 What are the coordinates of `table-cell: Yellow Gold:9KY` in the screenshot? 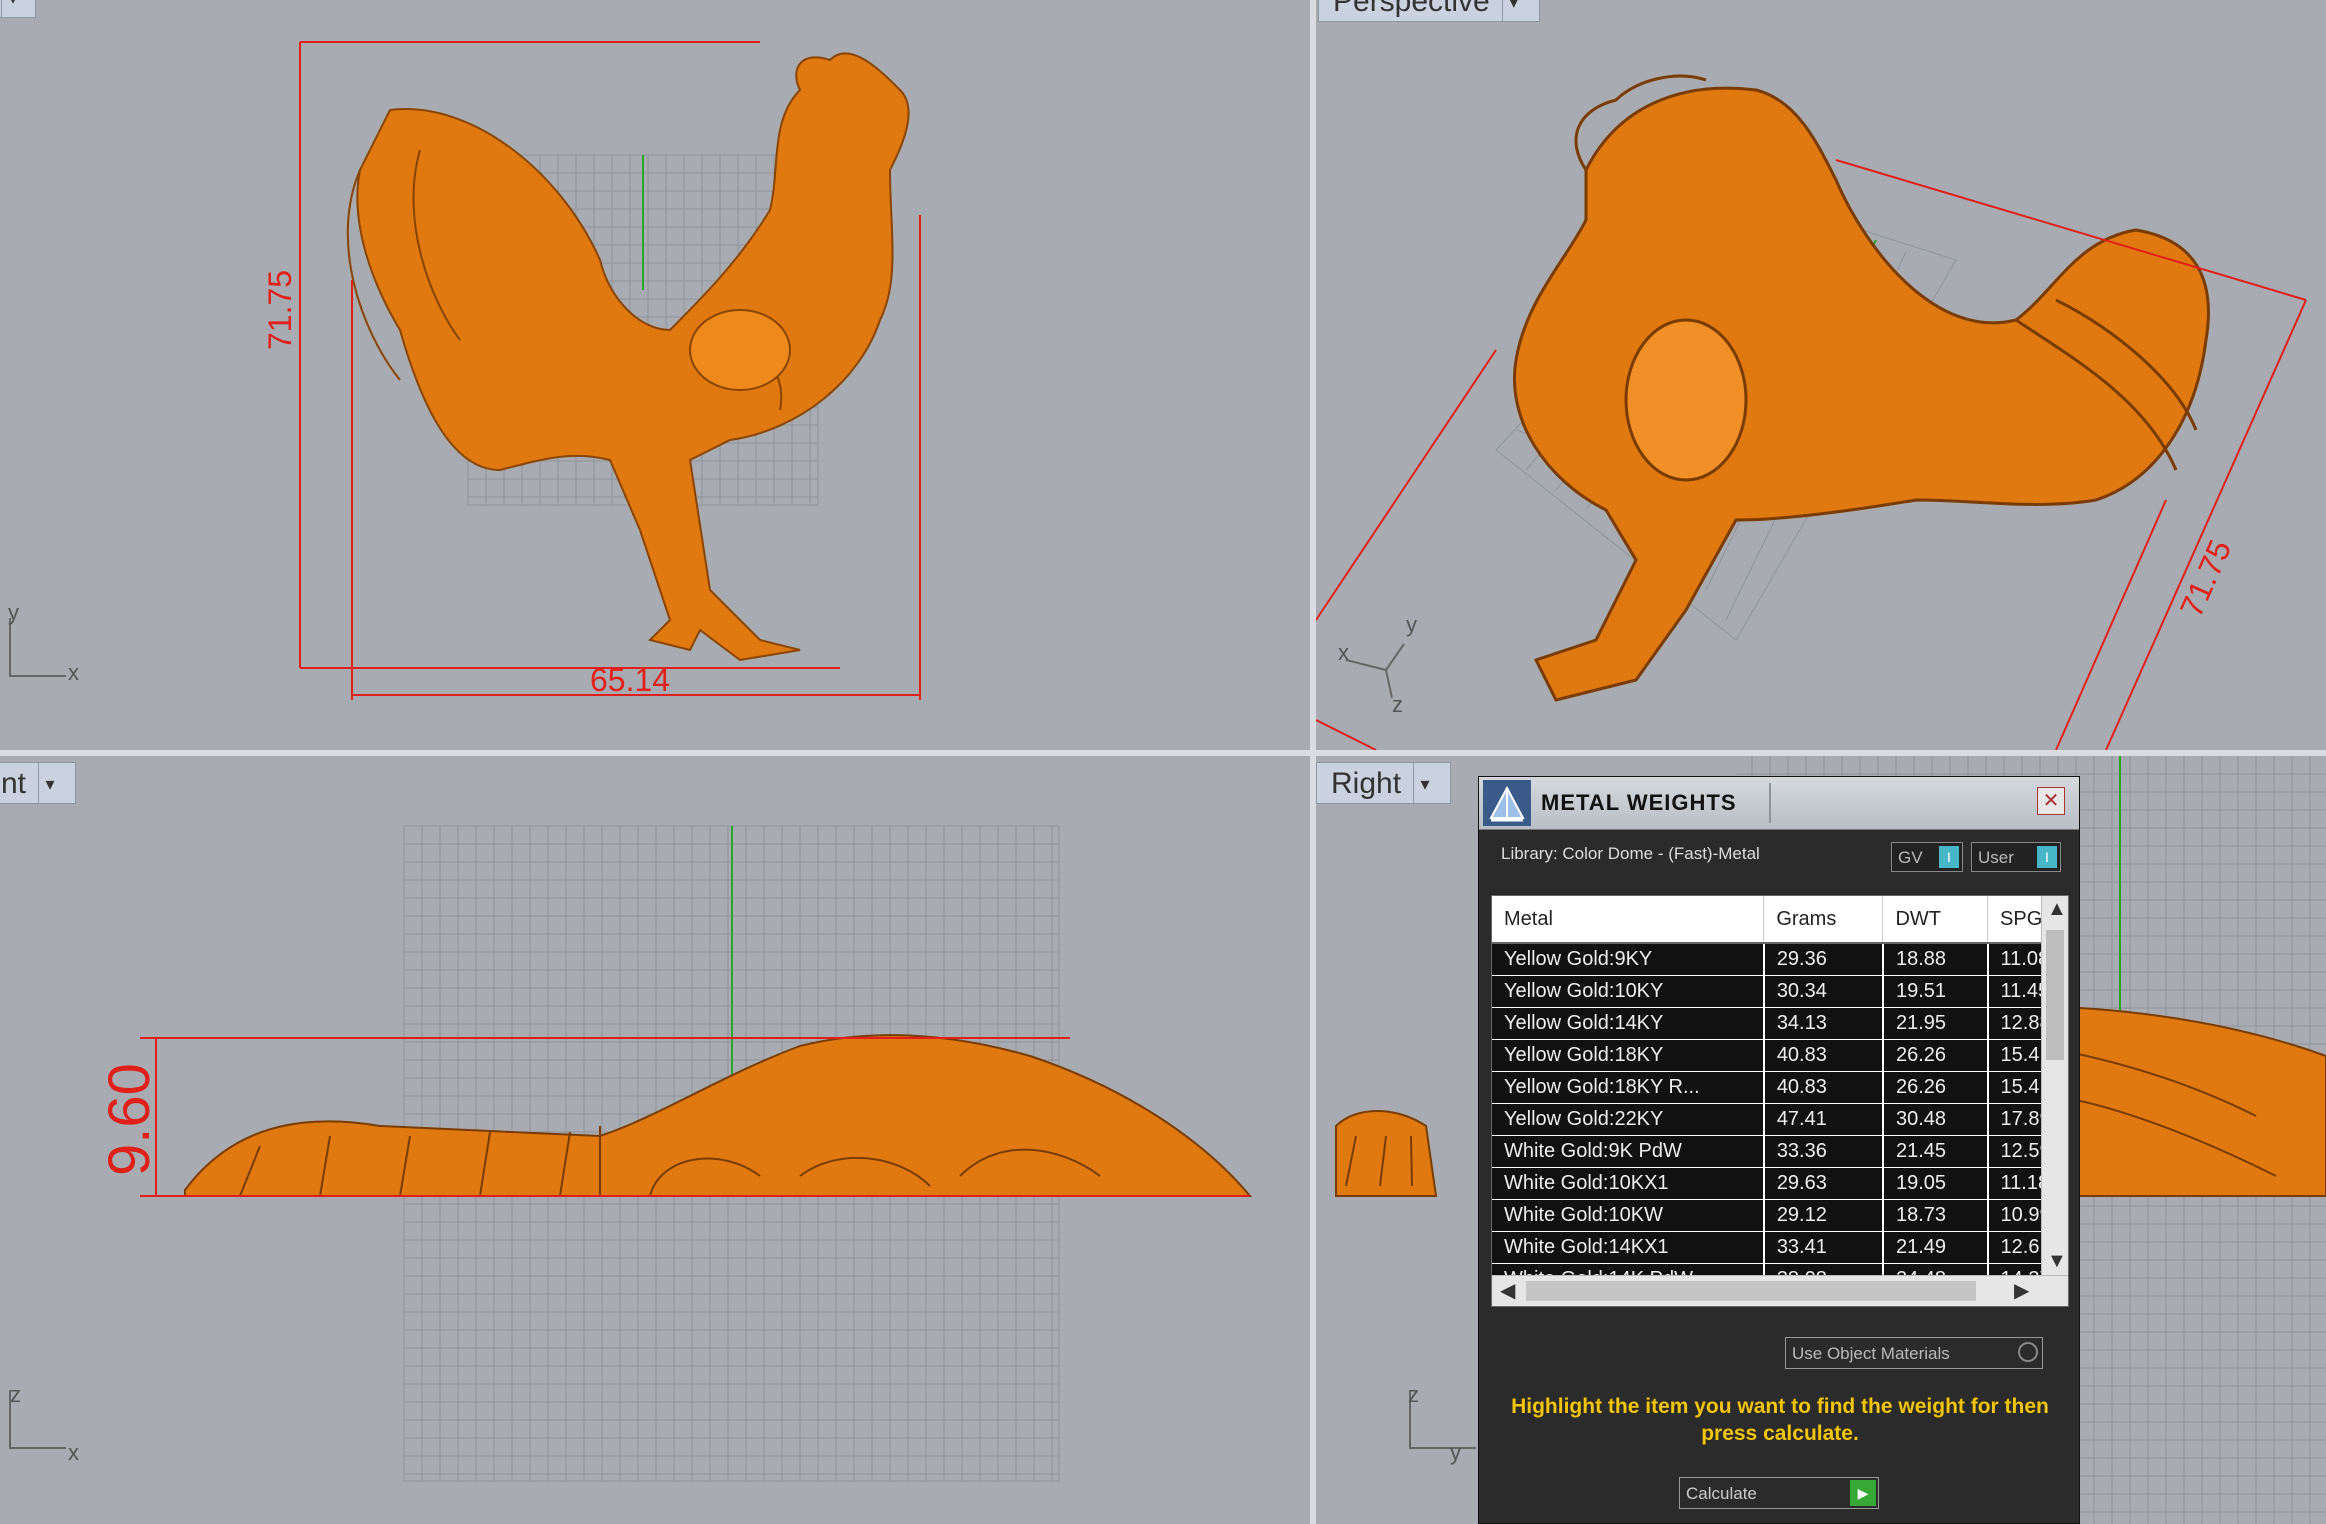 It's located at (1628, 959).